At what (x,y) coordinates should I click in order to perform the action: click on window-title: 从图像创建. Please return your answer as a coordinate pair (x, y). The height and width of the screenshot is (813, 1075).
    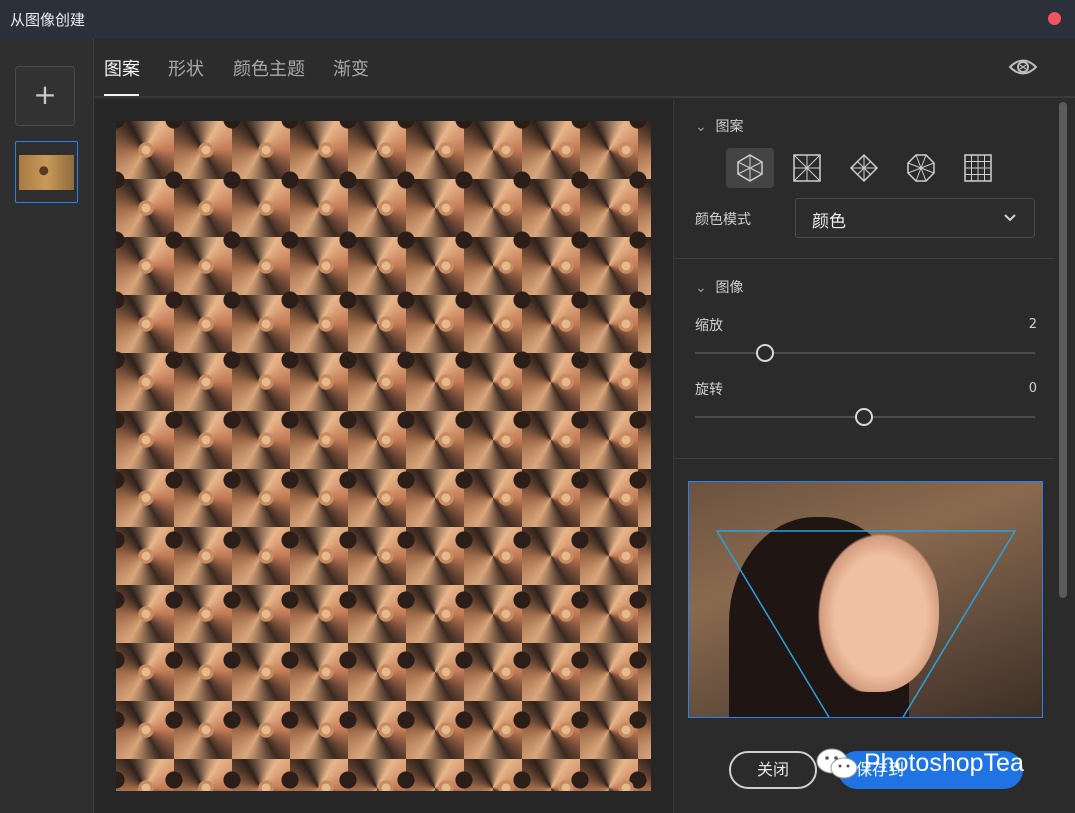
    Looking at the image, I should click on (48, 20).